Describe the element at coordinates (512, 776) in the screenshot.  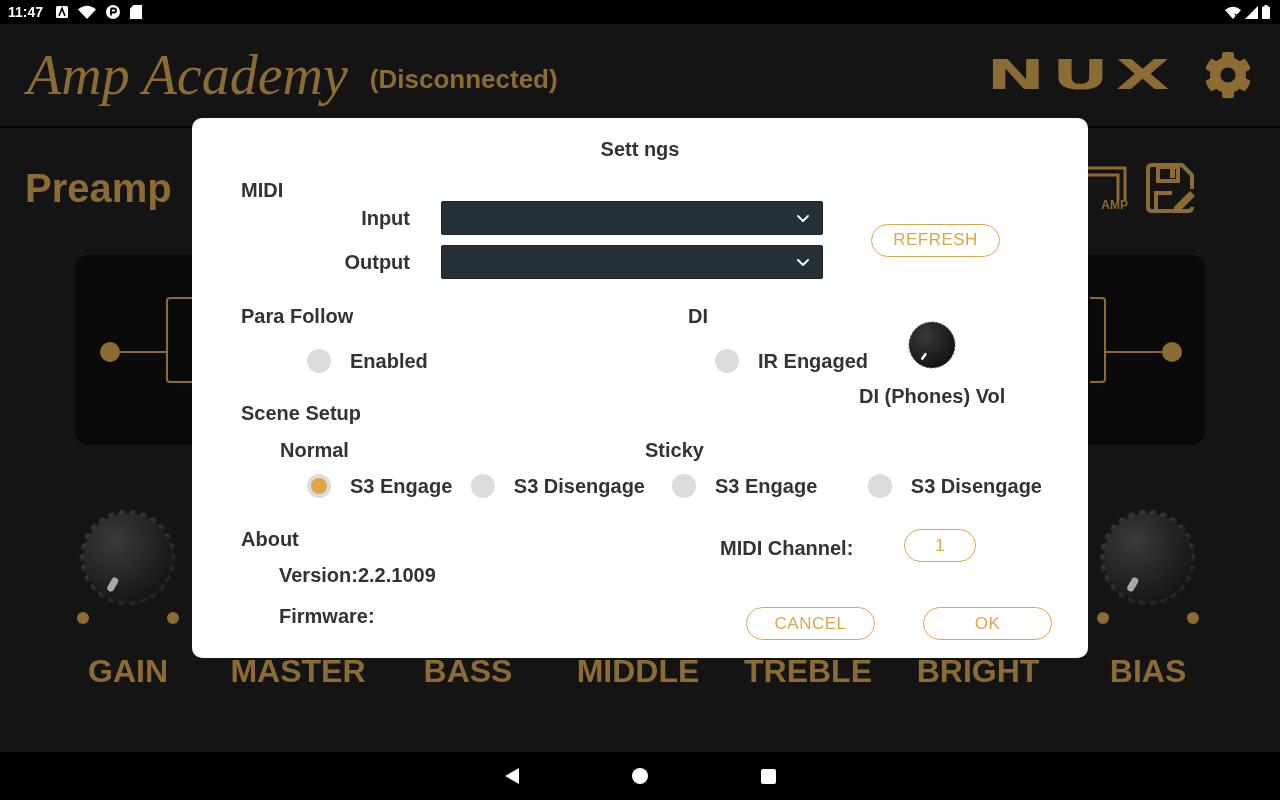
I see `back-icon` at that location.